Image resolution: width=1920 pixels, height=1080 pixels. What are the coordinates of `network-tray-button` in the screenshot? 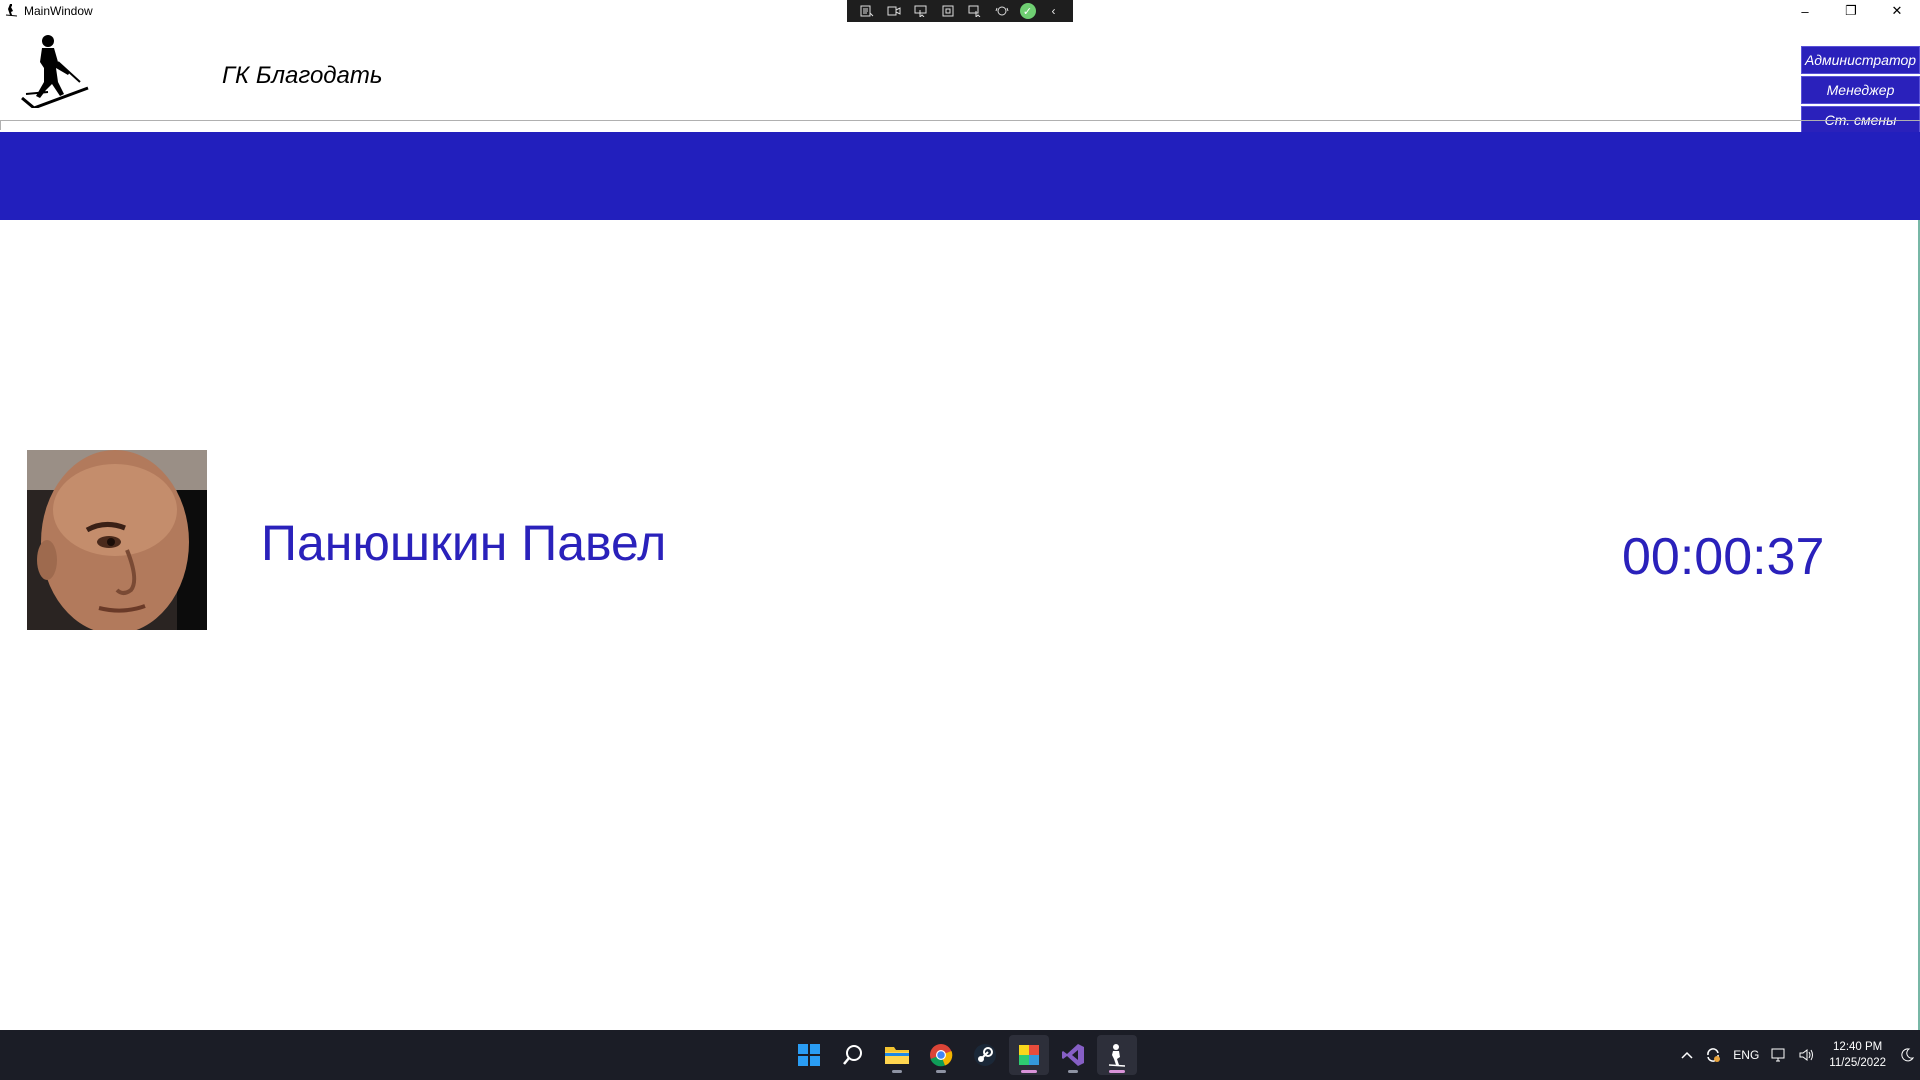 It's located at (1779, 1055).